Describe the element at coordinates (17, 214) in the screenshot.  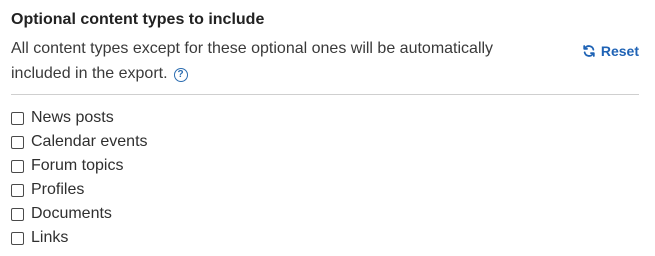
I see `documents-checkbox` at that location.